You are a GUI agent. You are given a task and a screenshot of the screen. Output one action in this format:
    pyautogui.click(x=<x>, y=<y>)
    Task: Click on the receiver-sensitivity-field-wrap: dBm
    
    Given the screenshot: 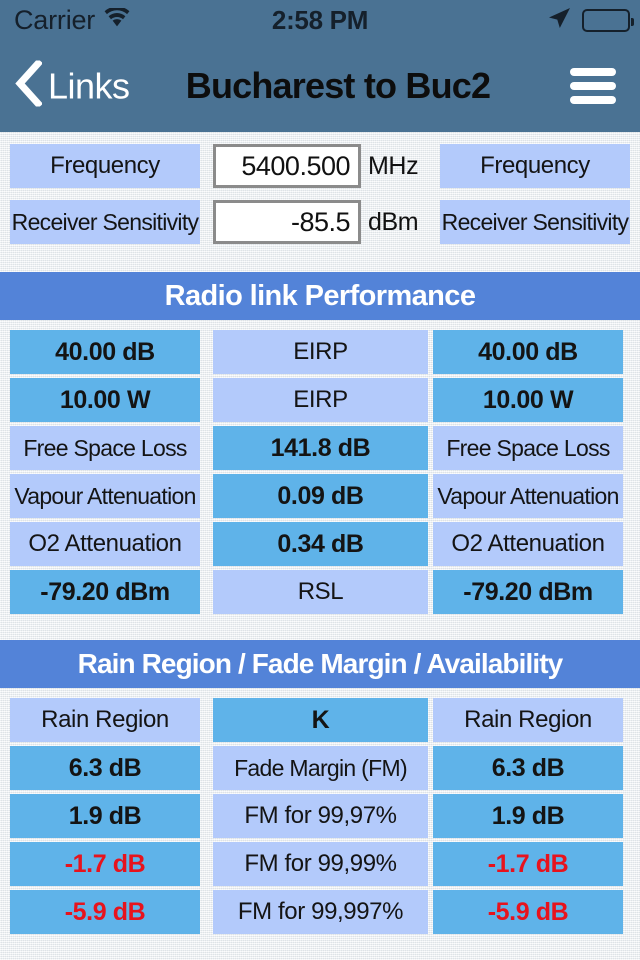 What is the action you would take?
    pyautogui.click(x=320, y=222)
    